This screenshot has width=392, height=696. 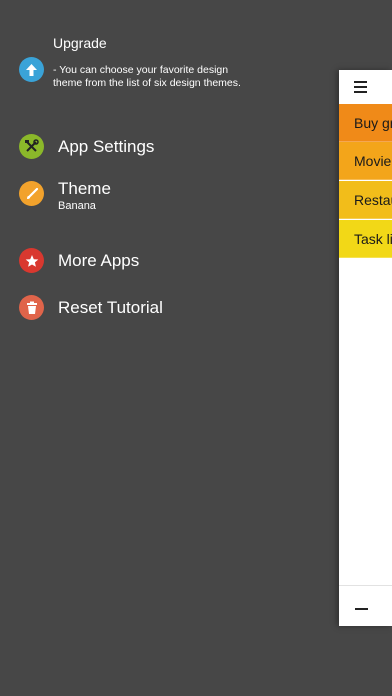 I want to click on theme-label: Theme, so click(x=84, y=188).